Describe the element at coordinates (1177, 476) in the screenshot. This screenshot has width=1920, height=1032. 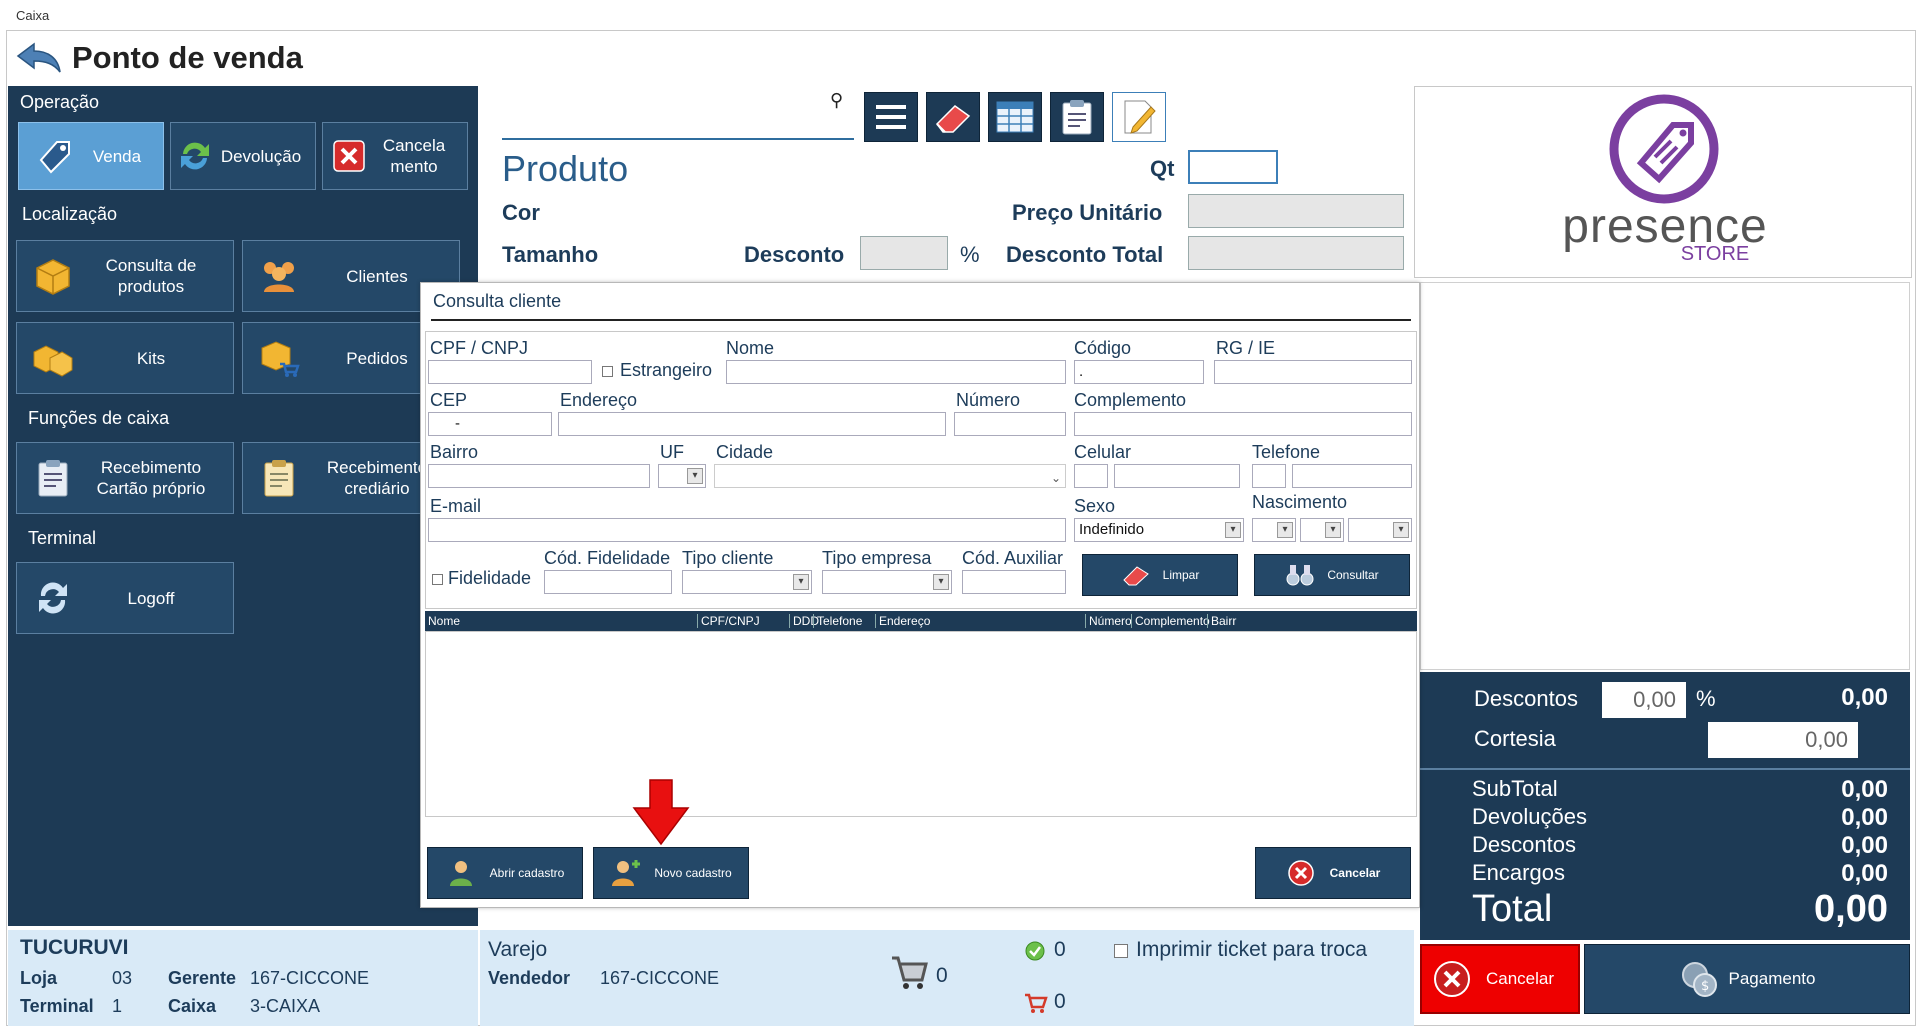
I see `celular-input` at that location.